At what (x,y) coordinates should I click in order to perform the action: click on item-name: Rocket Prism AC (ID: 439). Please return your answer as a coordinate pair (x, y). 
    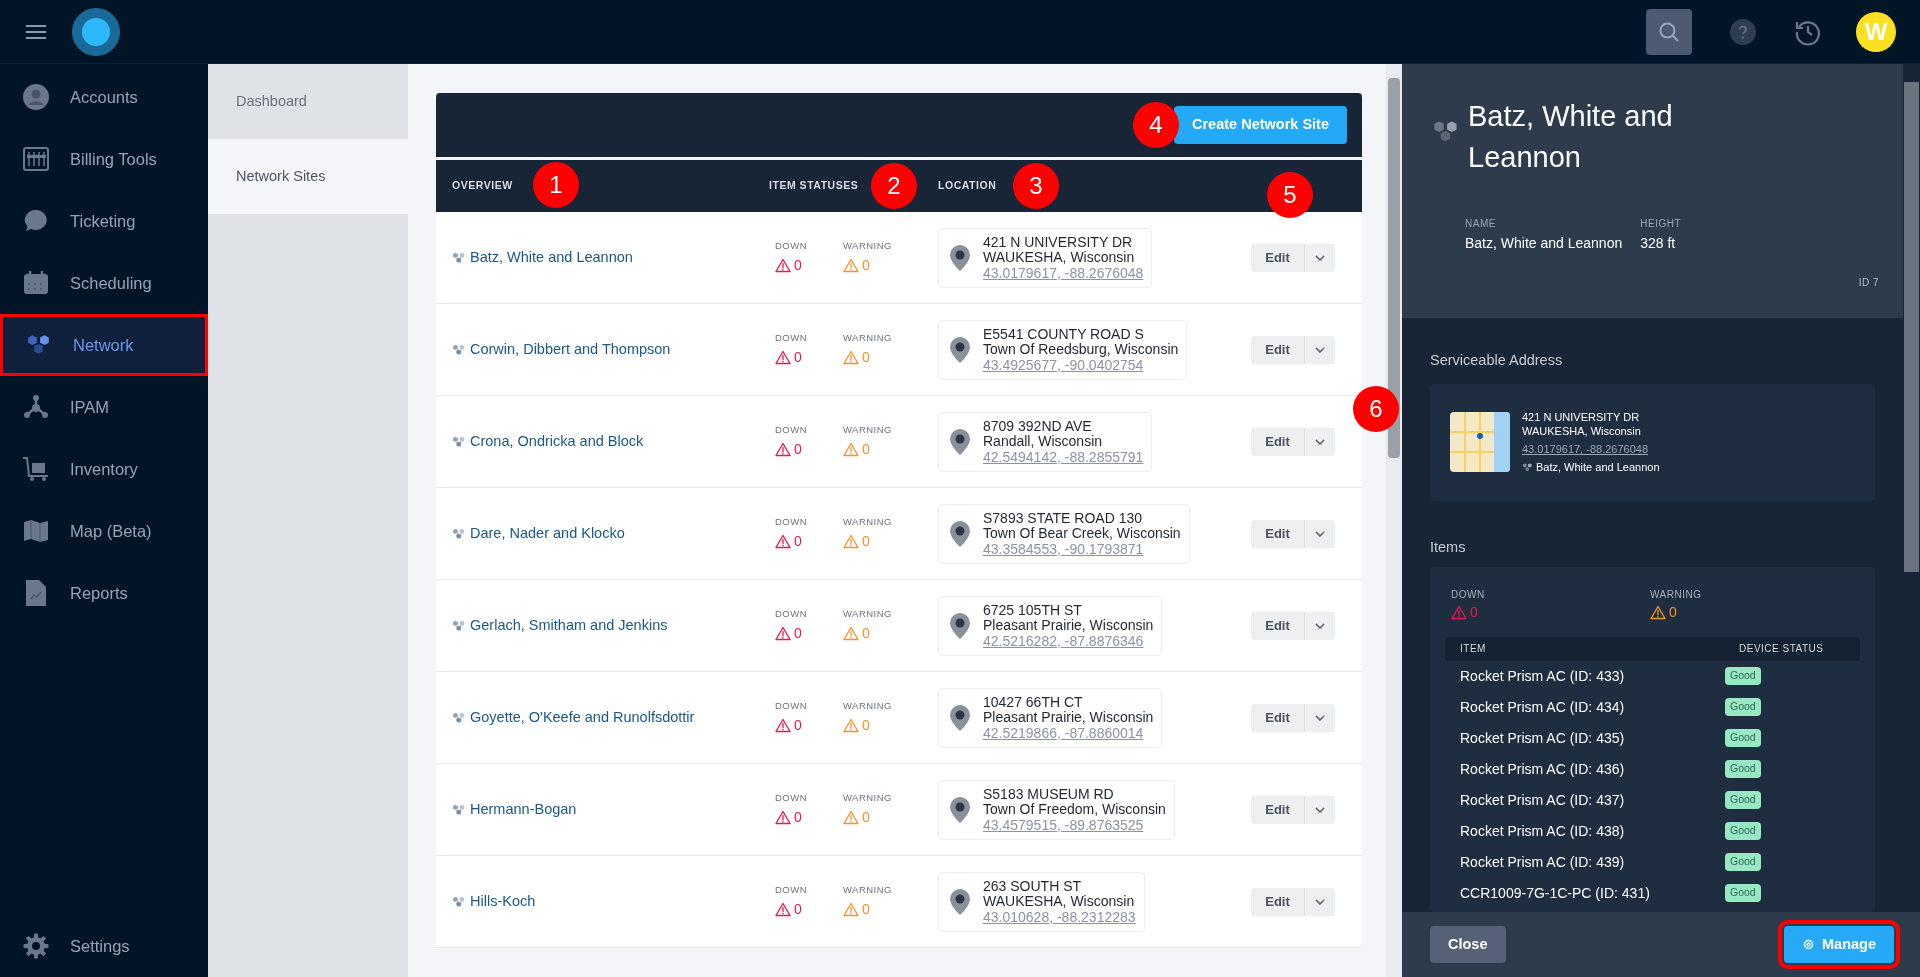
    Looking at the image, I should click on (1543, 862).